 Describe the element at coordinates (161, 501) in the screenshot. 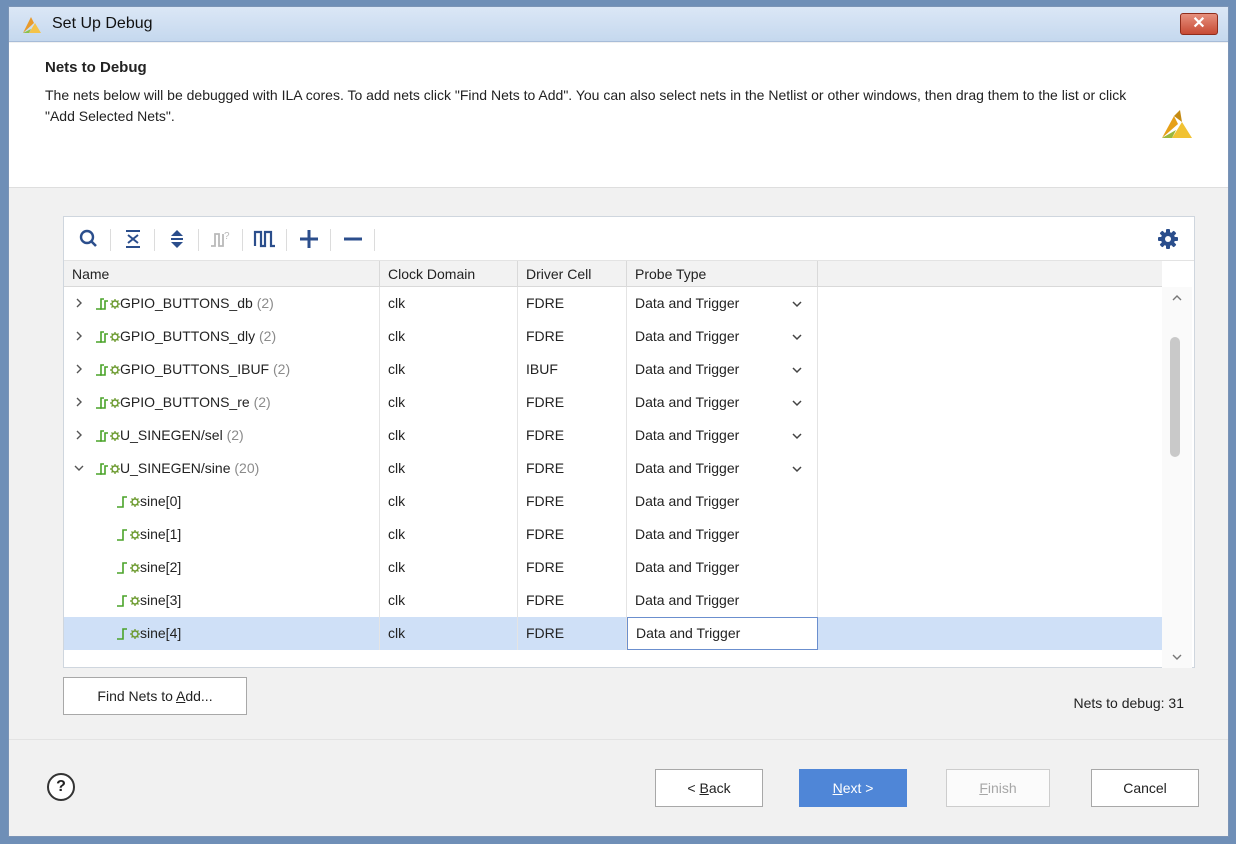

I see `net-name: sine[0]` at that location.